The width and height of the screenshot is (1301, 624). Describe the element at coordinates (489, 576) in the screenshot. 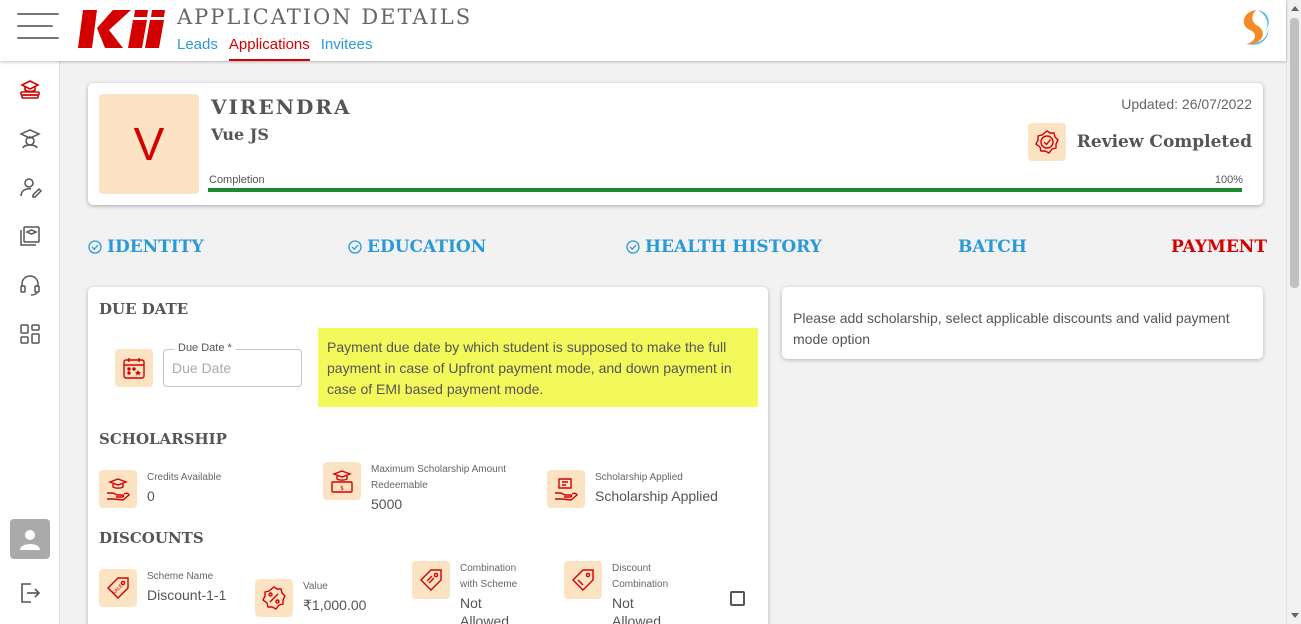

I see `combination-scheme-label: Combination with Scheme` at that location.